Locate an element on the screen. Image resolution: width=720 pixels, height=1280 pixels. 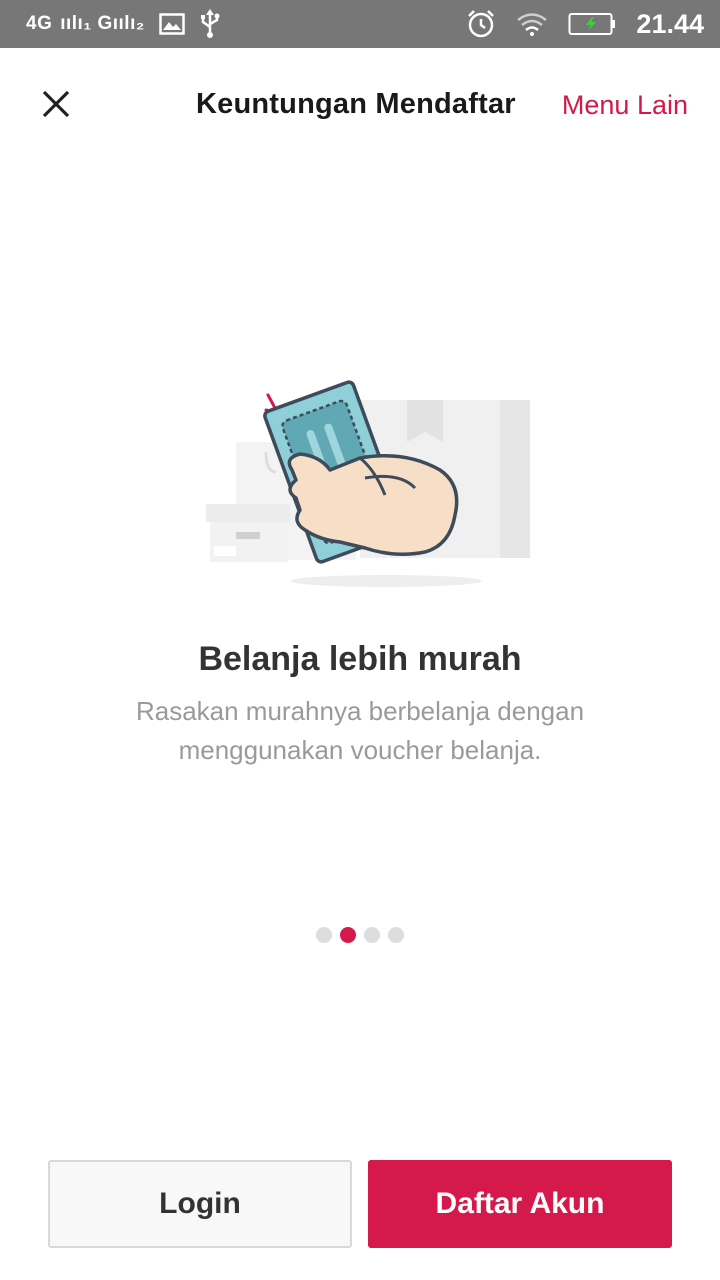
app-header: Keuntungan Mendaftar Menu Lain is located at coordinates (360, 104).